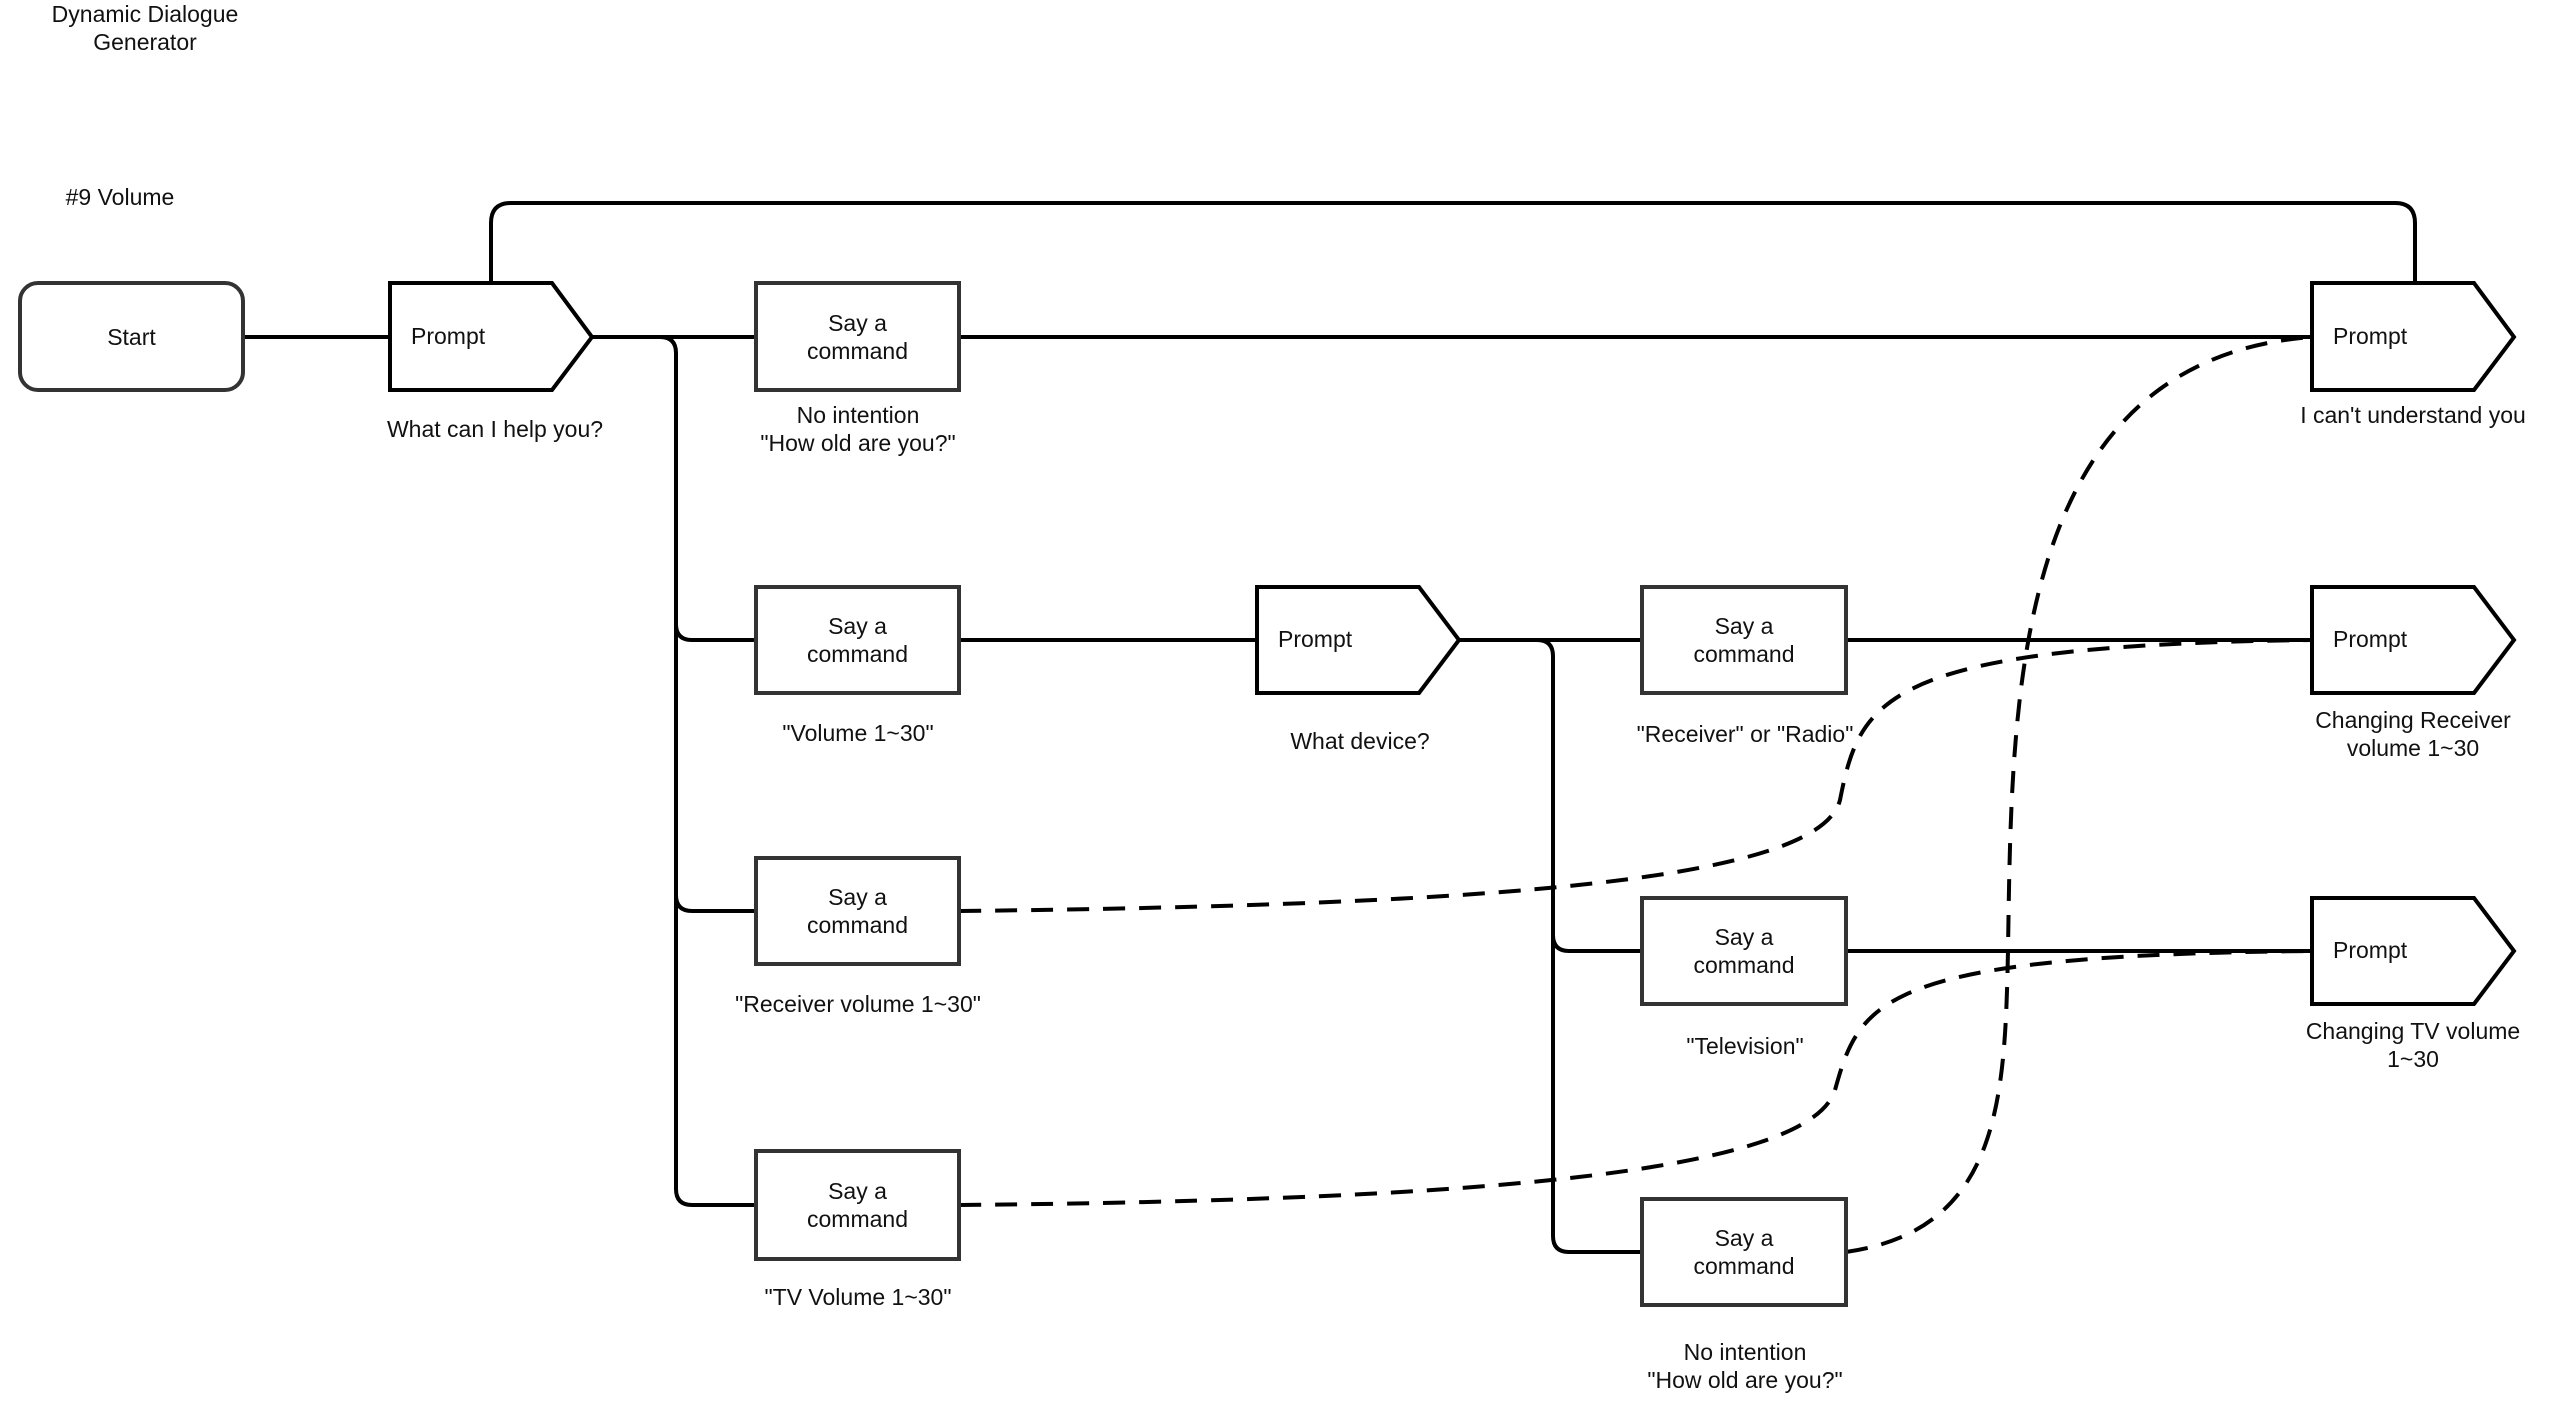 The image size is (2556, 1417). I want to click on say-receiver-volume-caption: "Receiver volume 1~30", so click(858, 1004).